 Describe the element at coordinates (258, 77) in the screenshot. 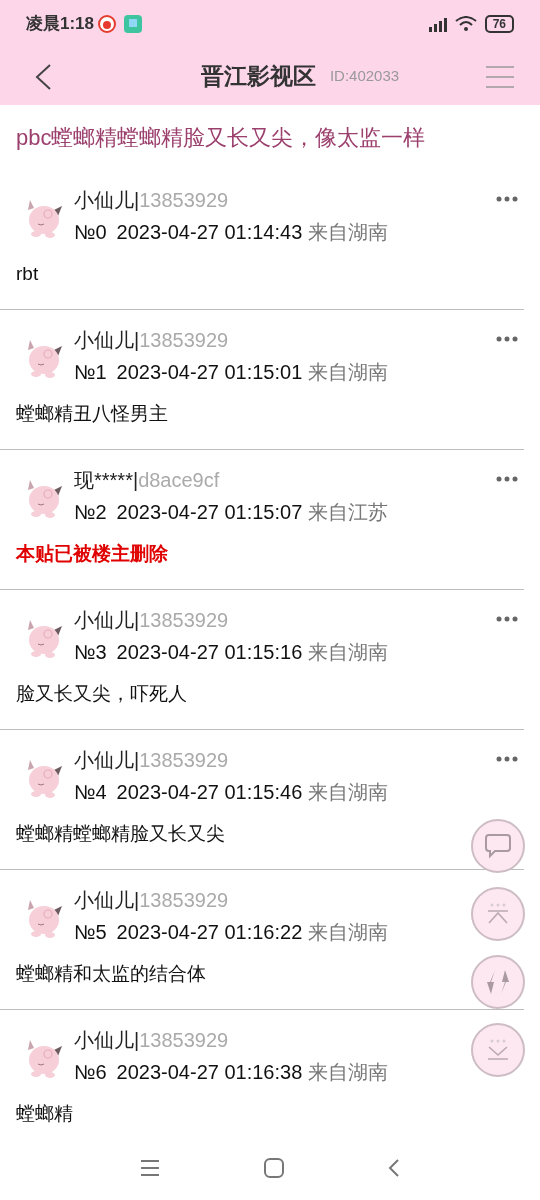

I see `page-title: 晋江影视区` at that location.